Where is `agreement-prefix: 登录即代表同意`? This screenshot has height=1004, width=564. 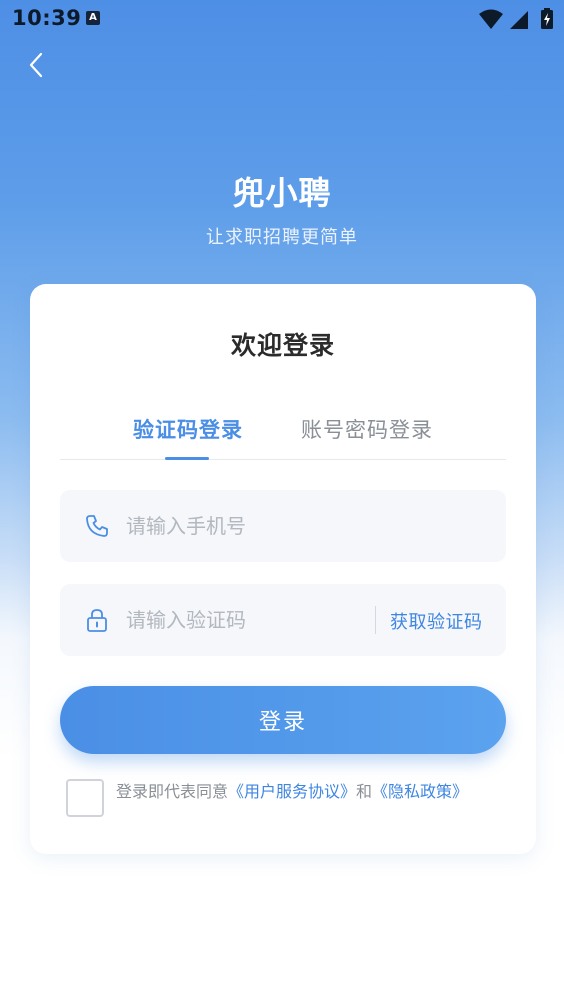 agreement-prefix: 登录即代表同意 is located at coordinates (172, 791).